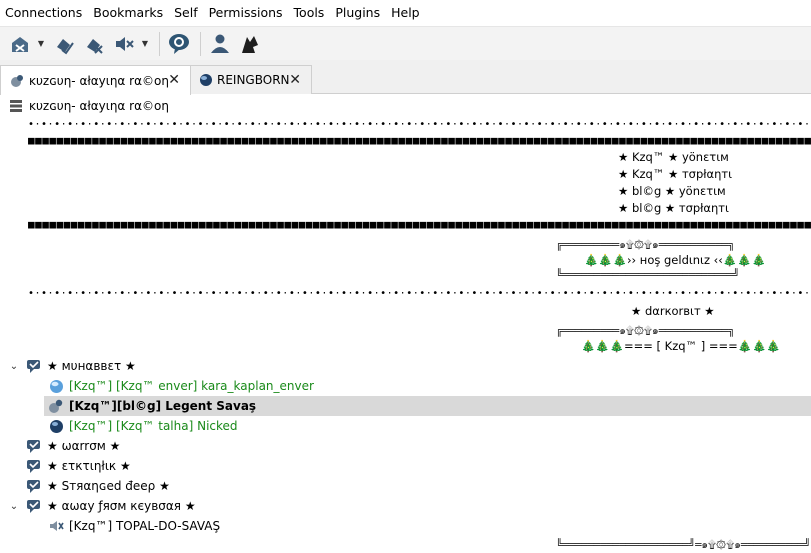 Image resolution: width=811 pixels, height=553 pixels. Describe the element at coordinates (358, 13) in the screenshot. I see `menu-plugins: Plugins` at that location.